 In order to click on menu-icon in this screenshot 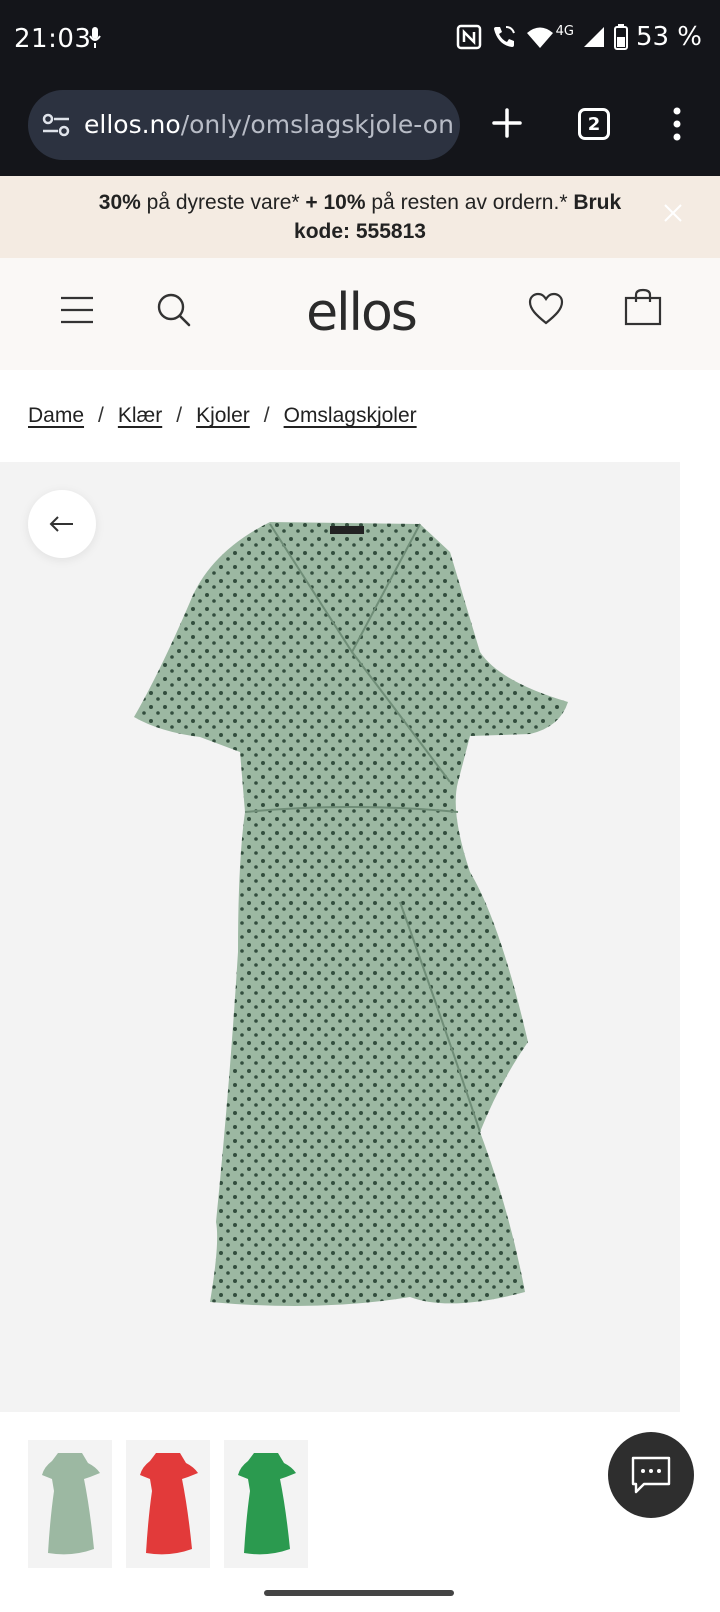, I will do `click(77, 310)`.